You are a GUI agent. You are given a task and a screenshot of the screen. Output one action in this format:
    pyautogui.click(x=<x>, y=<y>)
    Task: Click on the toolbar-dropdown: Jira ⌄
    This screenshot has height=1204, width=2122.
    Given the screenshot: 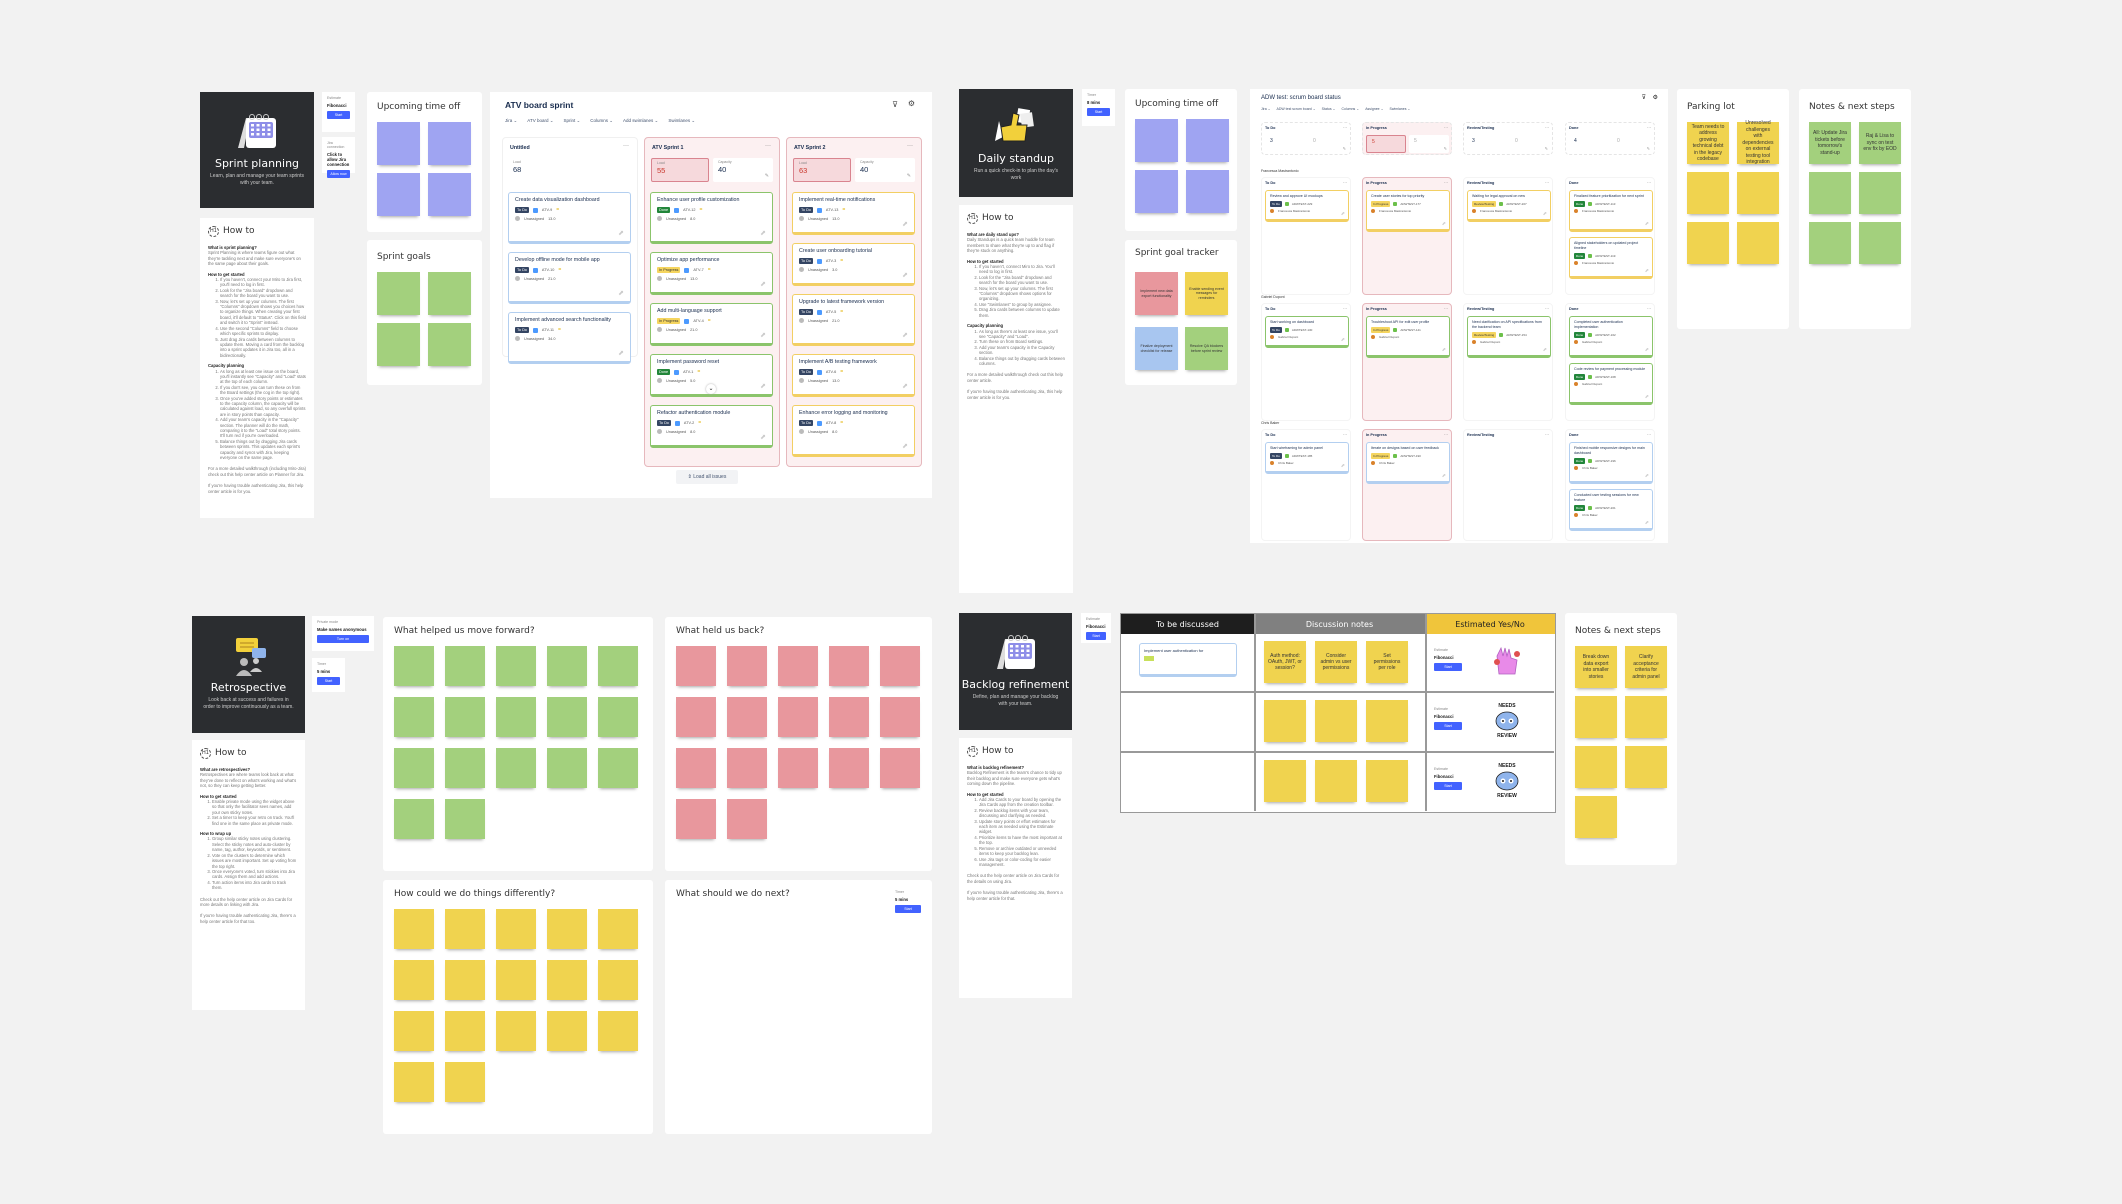 What is the action you would take?
    pyautogui.click(x=1266, y=109)
    